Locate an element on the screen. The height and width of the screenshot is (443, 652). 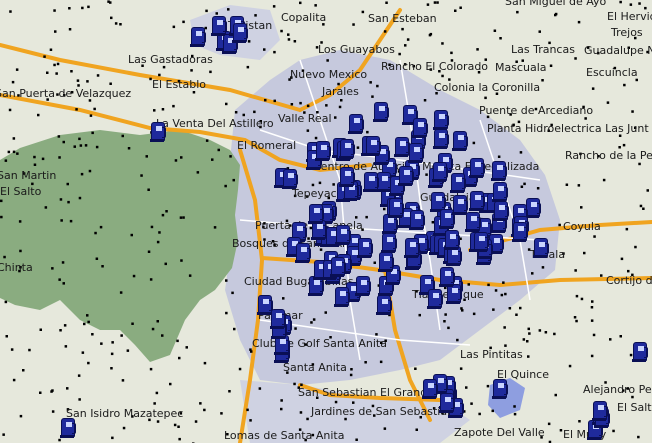
place-label: Nuevo Mexico is located at coordinates (329, 74).